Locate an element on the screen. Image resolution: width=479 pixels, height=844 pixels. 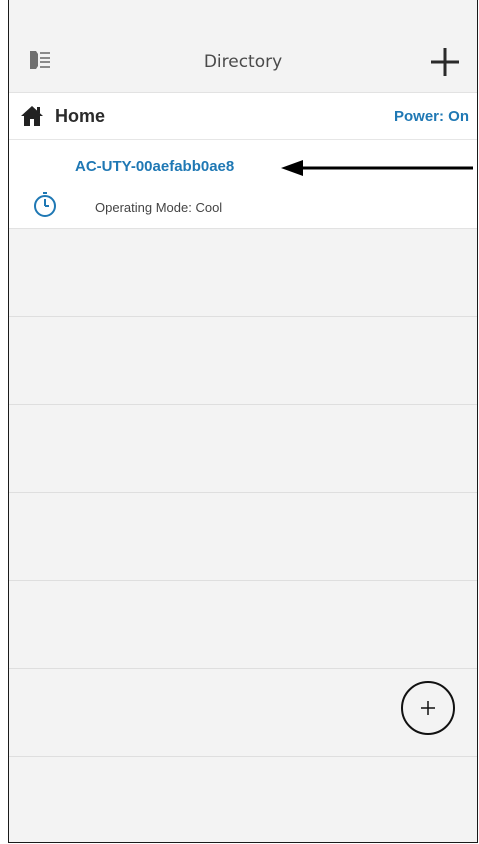
arrow-left-icon is located at coordinates (377, 168).